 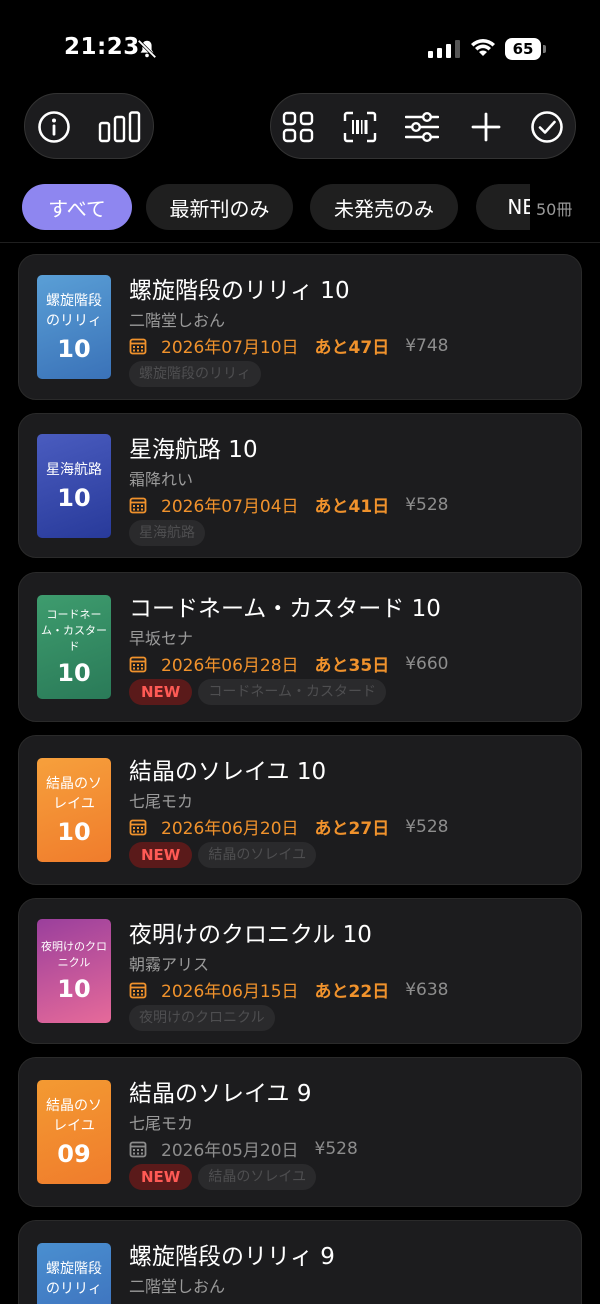 What do you see at coordinates (544, 49) in the screenshot?
I see `battery-cap` at bounding box center [544, 49].